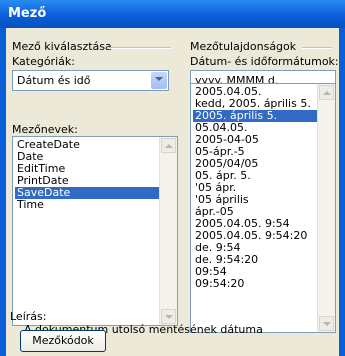 Image resolution: width=345 pixels, height=356 pixels. What do you see at coordinates (172, 14) in the screenshot?
I see `title-bar: Mező` at bounding box center [172, 14].